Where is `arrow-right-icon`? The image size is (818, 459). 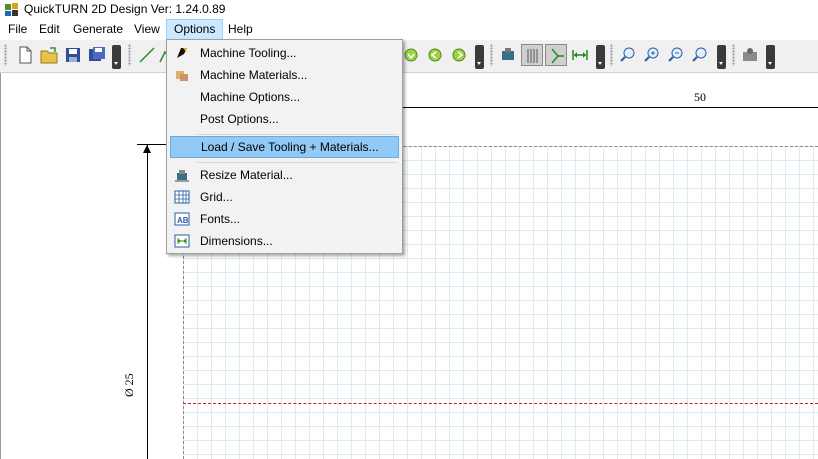
arrow-right-icon is located at coordinates (459, 55).